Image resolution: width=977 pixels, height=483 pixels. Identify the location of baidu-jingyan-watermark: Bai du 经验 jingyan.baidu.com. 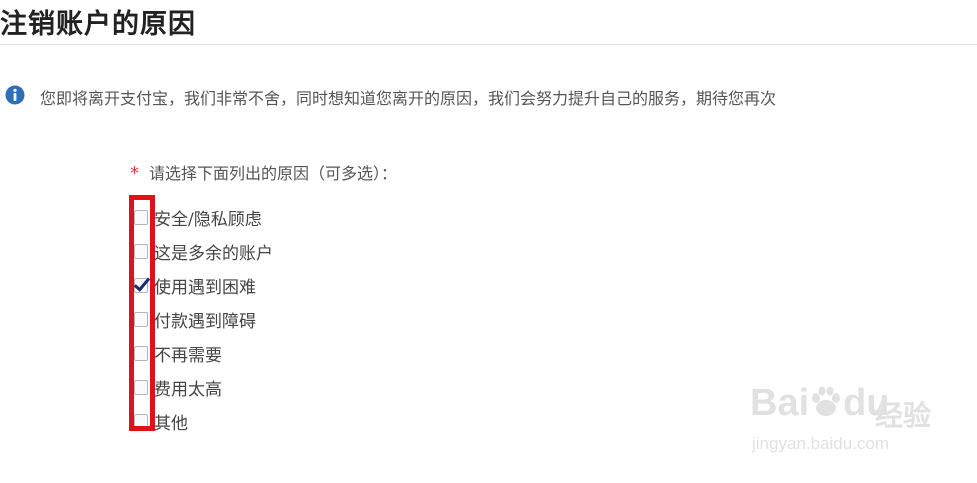
(845, 422).